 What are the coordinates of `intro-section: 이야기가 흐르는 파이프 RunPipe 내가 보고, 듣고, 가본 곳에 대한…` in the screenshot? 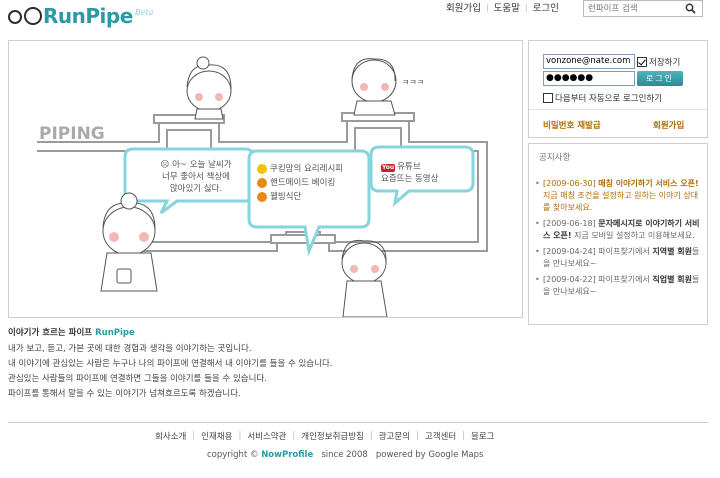 It's located at (258, 364).